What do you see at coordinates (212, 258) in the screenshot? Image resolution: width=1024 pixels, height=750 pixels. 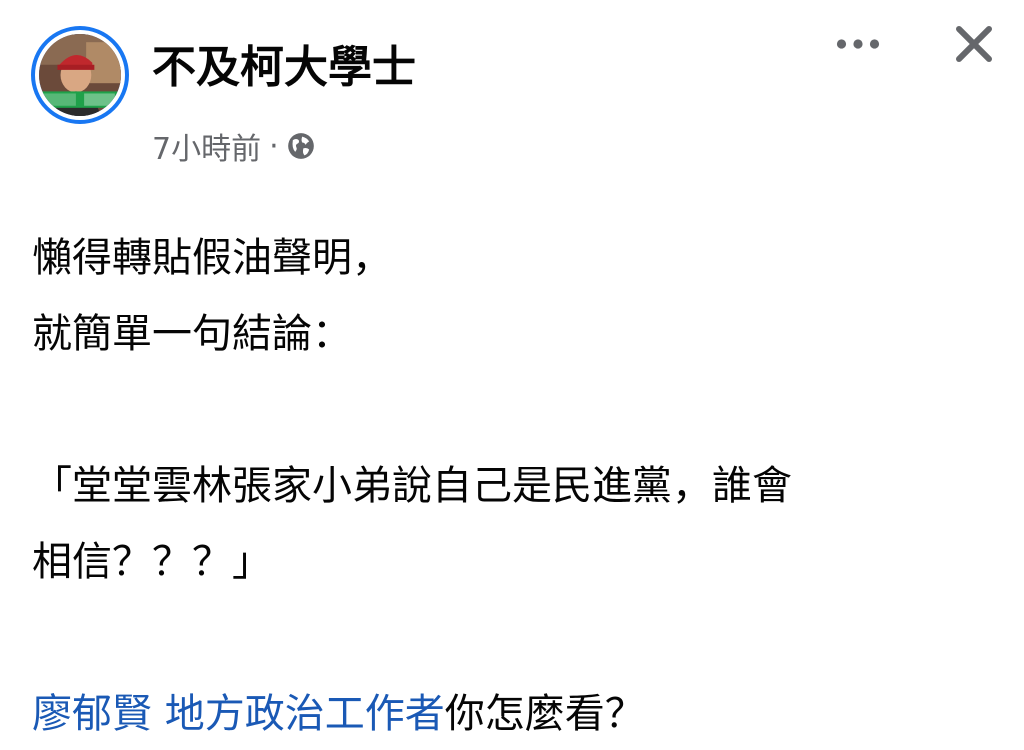 I see `post-line-1: 懶得轉貼假油聲明，` at bounding box center [212, 258].